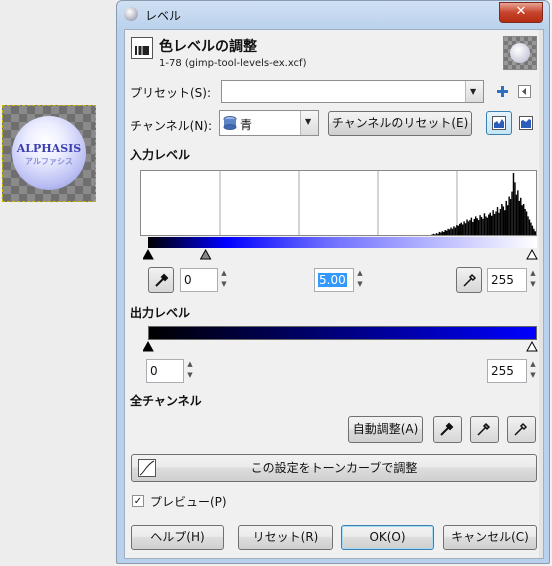 The width and height of the screenshot is (552, 566). Describe the element at coordinates (161, 280) in the screenshot. I see `black-picker-button` at that location.